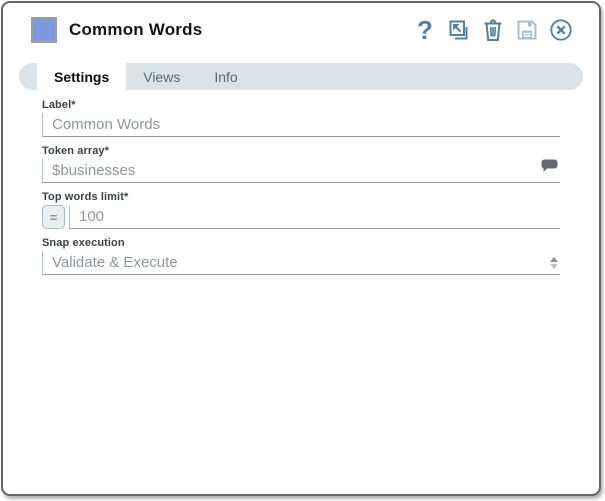 The height and width of the screenshot is (501, 605). Describe the element at coordinates (301, 171) in the screenshot. I see `token-array-input: $businesses` at that location.